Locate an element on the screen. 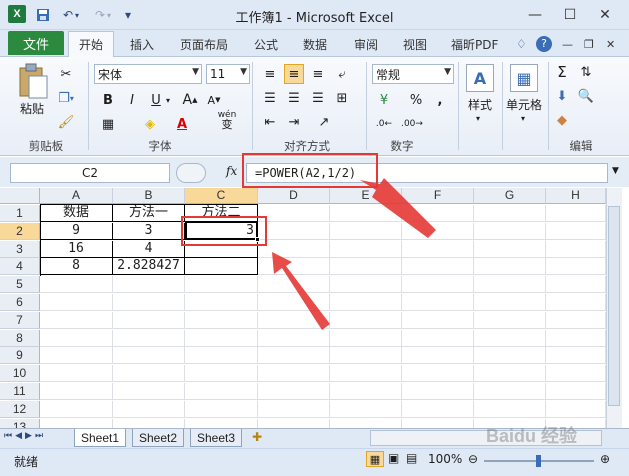 The height and width of the screenshot is (476, 629). status-ready: 就绪 is located at coordinates (26, 462).